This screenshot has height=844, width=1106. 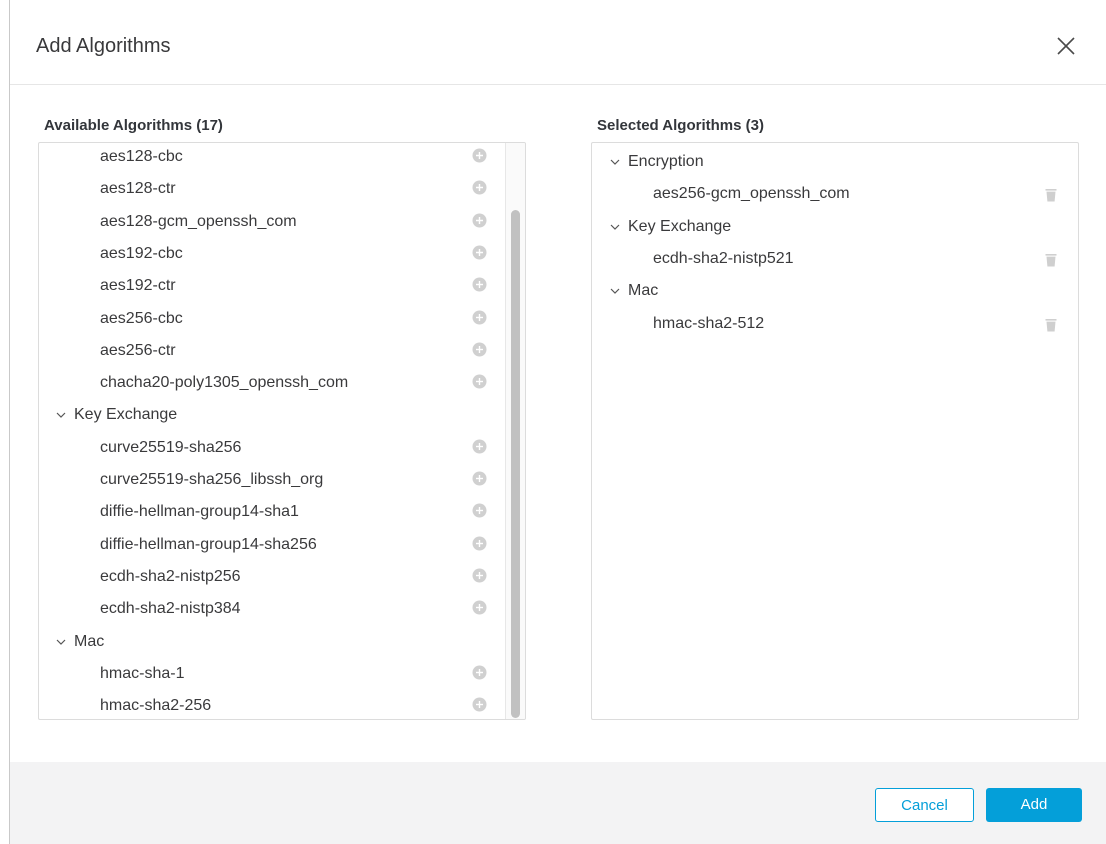 I want to click on algorithm-item: aes128-gcm_openssh_com, so click(x=272, y=222).